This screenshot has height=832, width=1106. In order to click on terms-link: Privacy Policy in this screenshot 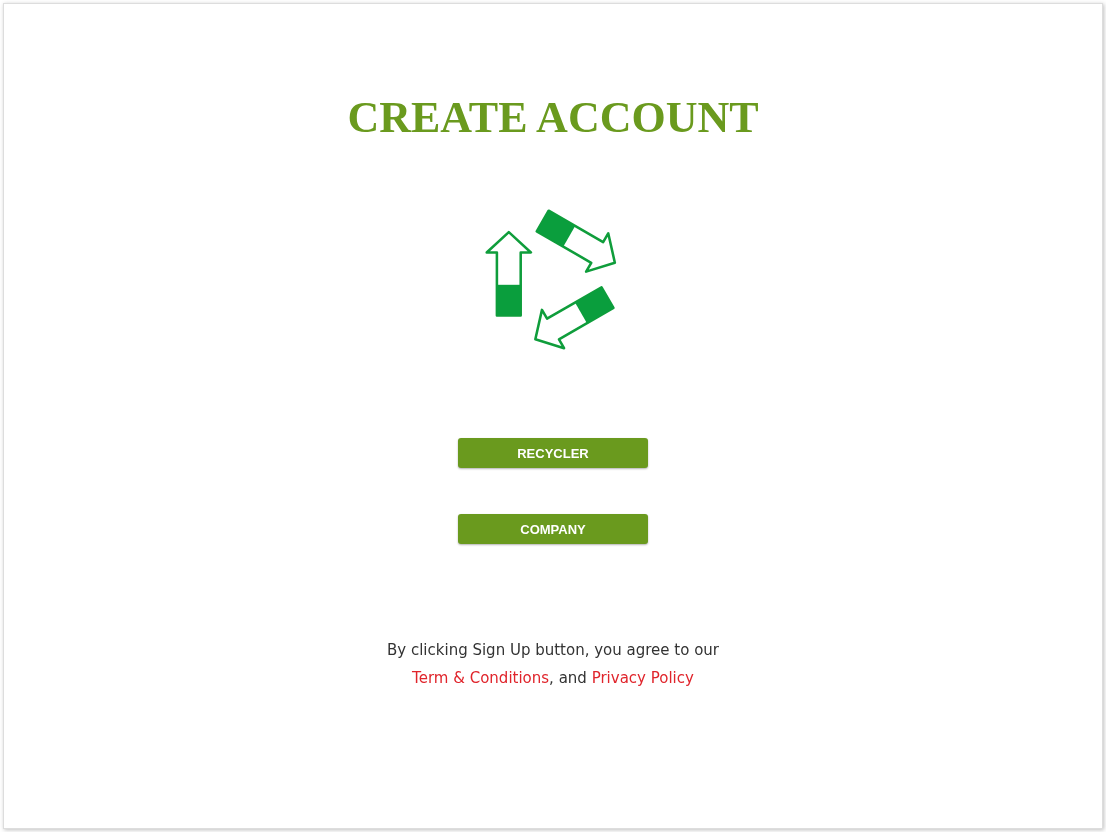, I will do `click(642, 678)`.